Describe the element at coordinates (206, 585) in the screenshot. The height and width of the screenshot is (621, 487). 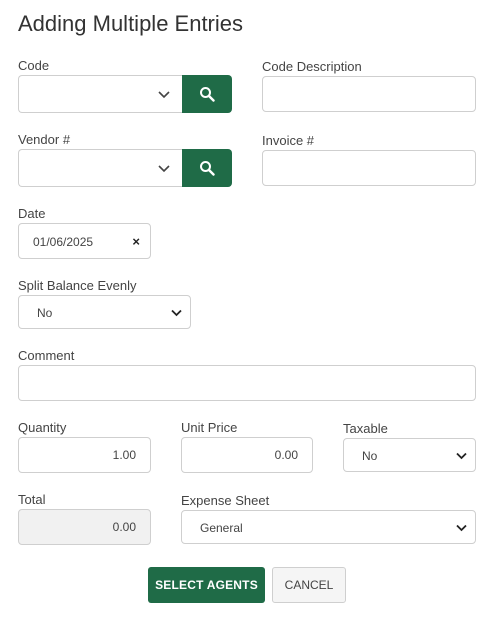
I see `select-agents-button: SELECT AGENTS` at that location.